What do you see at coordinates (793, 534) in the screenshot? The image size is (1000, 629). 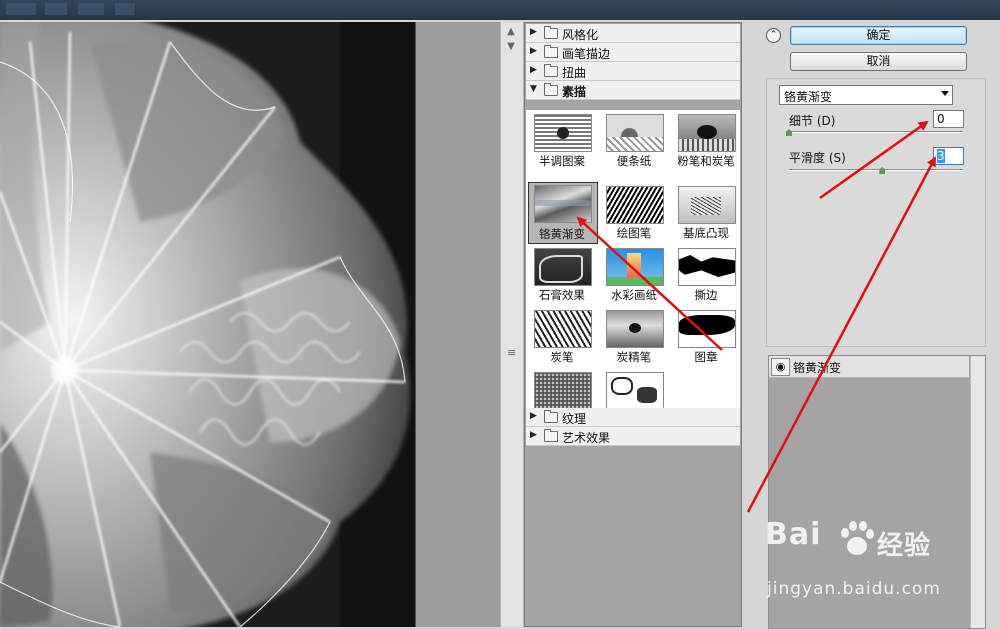 I see `watermark-brand: Bai` at bounding box center [793, 534].